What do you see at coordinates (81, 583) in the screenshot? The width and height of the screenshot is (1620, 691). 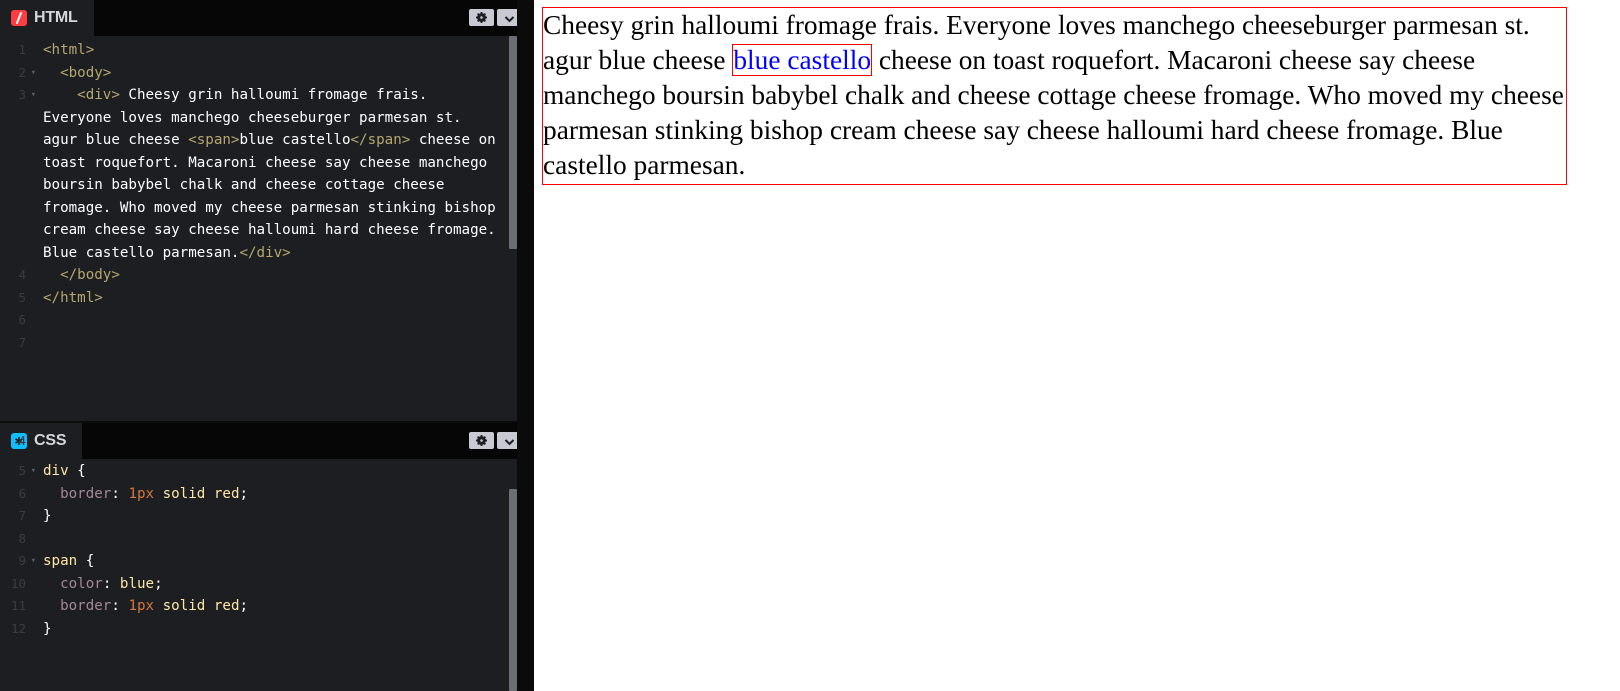 I see `color-property: color` at bounding box center [81, 583].